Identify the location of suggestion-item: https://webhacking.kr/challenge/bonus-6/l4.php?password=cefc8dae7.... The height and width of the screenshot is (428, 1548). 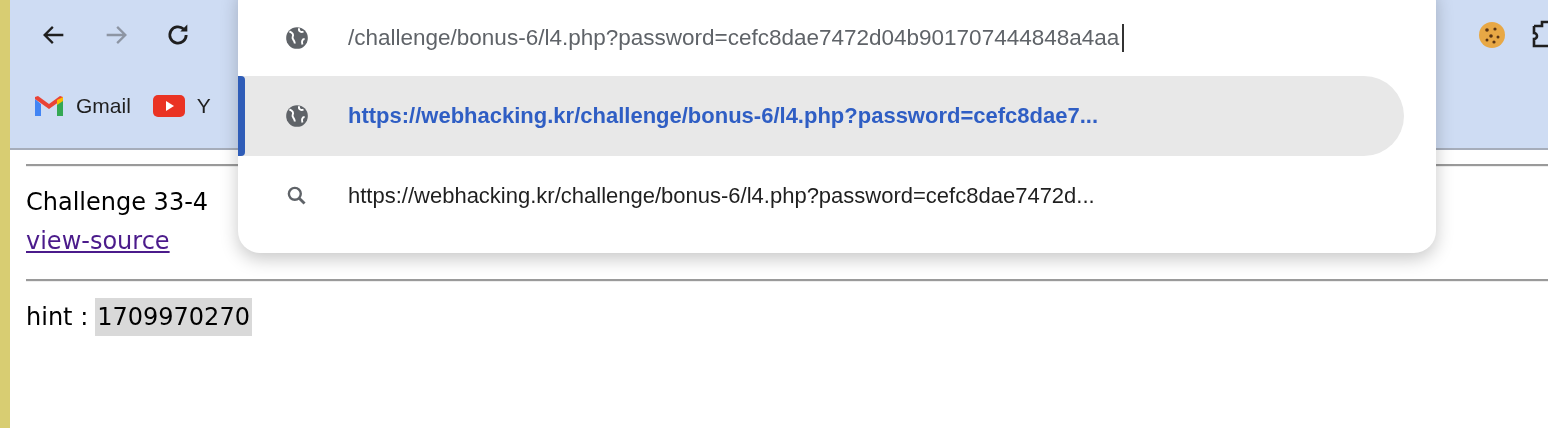
(821, 116).